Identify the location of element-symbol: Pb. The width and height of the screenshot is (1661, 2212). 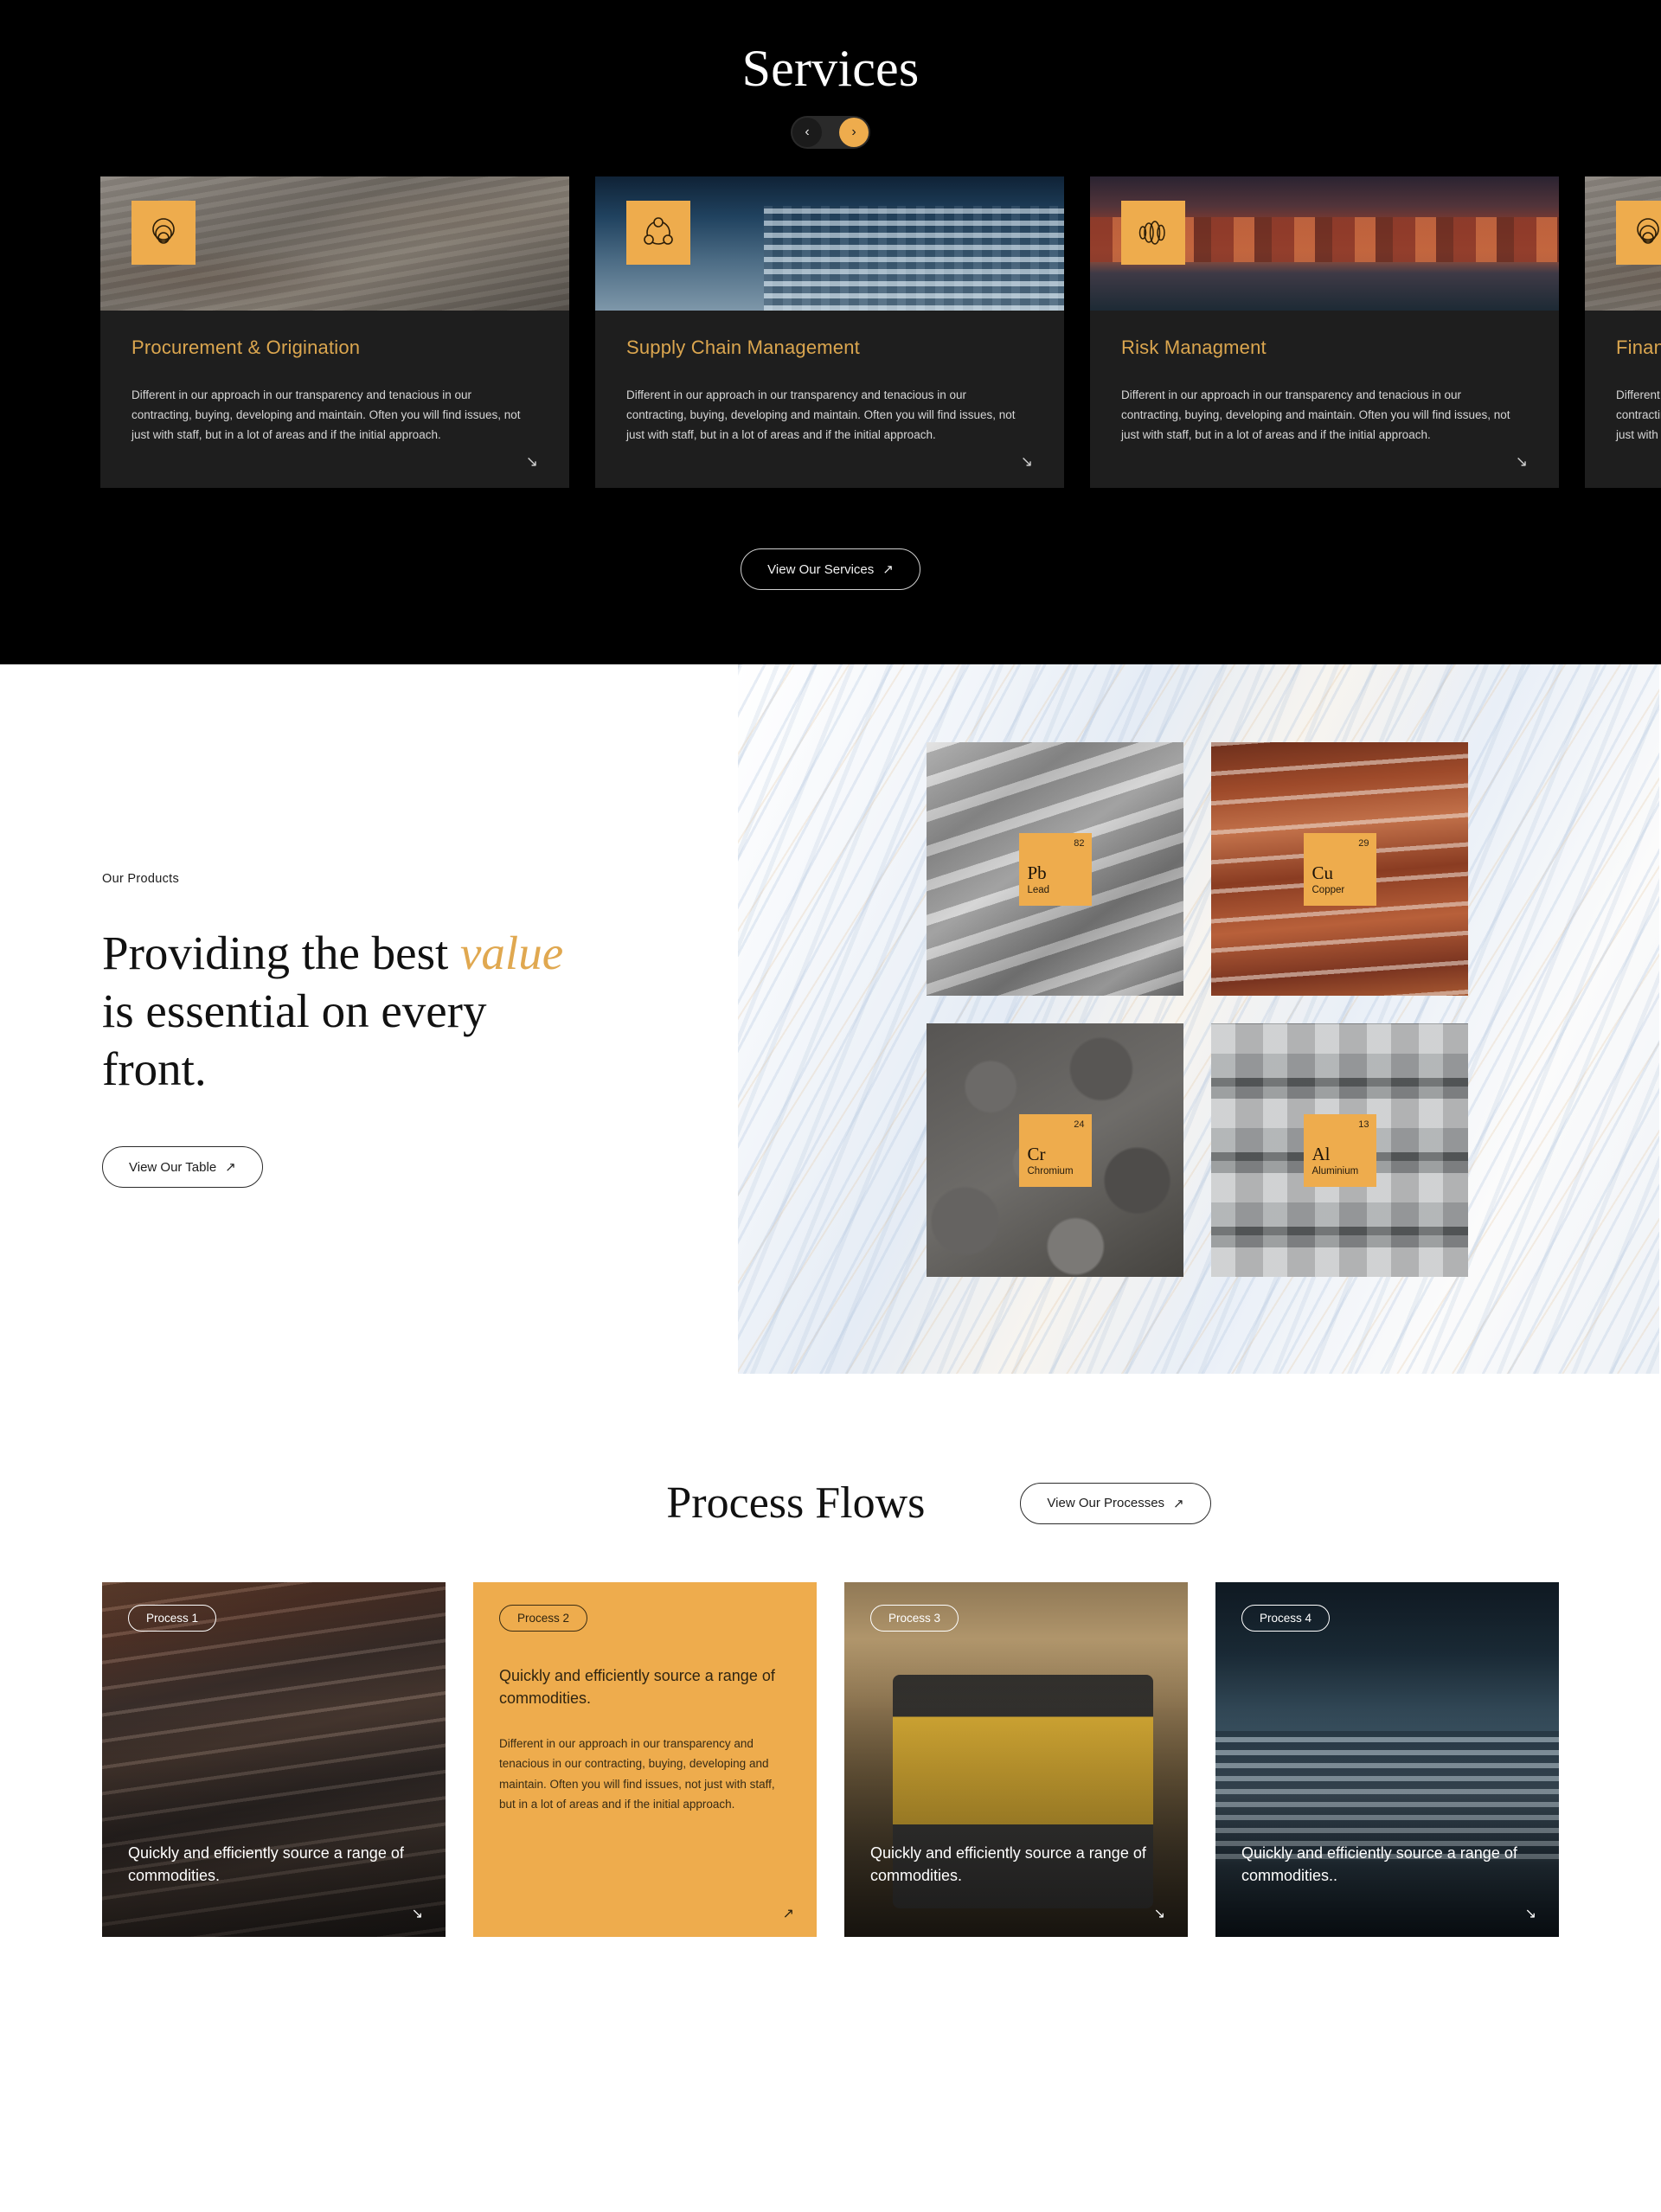
(1037, 873).